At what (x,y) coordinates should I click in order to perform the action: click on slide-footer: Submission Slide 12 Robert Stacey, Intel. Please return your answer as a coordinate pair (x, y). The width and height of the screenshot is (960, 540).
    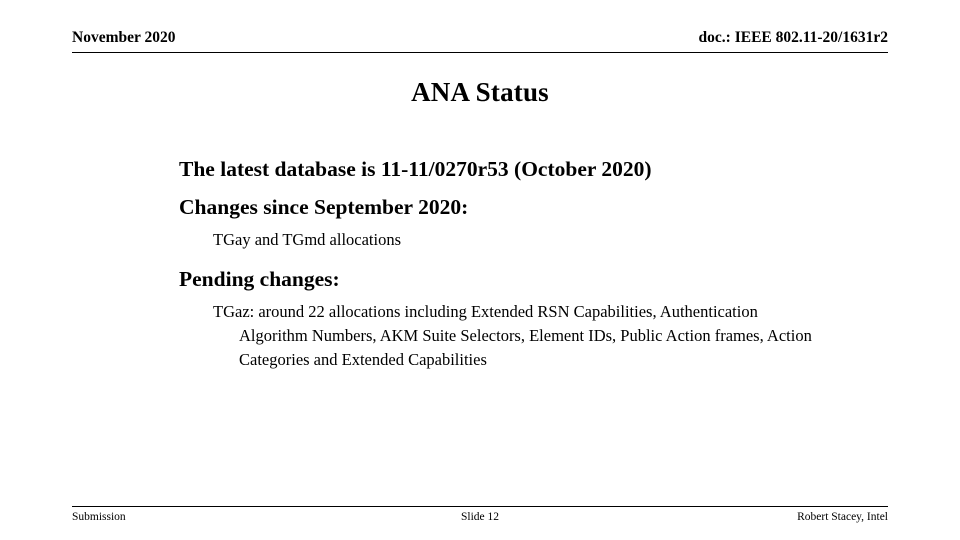
    Looking at the image, I should click on (480, 515).